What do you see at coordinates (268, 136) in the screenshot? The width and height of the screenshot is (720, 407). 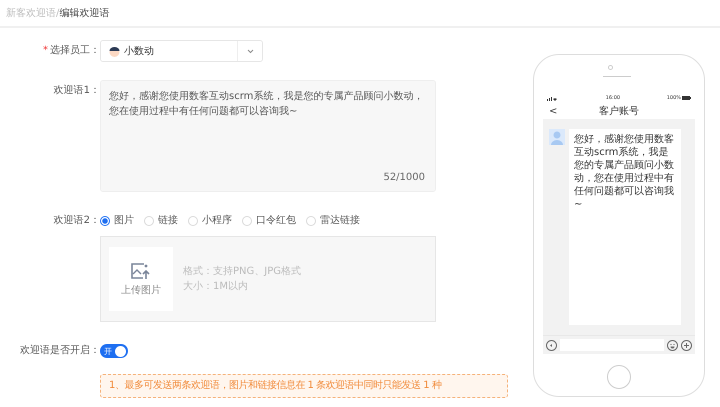 I see `welcome-message-textarea: 您好，感谢您使用数客互动scrm系统，我是您的专属产品顾问小数动，您在使用过程中有任何问题都可以咨询我~ 52/1000` at bounding box center [268, 136].